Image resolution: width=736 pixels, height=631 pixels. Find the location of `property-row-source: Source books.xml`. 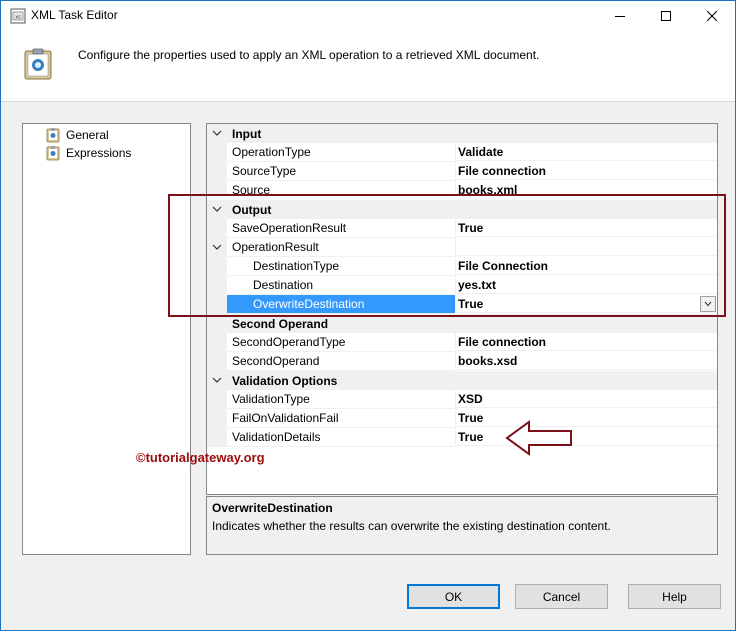

property-row-source: Source books.xml is located at coordinates (462, 187).